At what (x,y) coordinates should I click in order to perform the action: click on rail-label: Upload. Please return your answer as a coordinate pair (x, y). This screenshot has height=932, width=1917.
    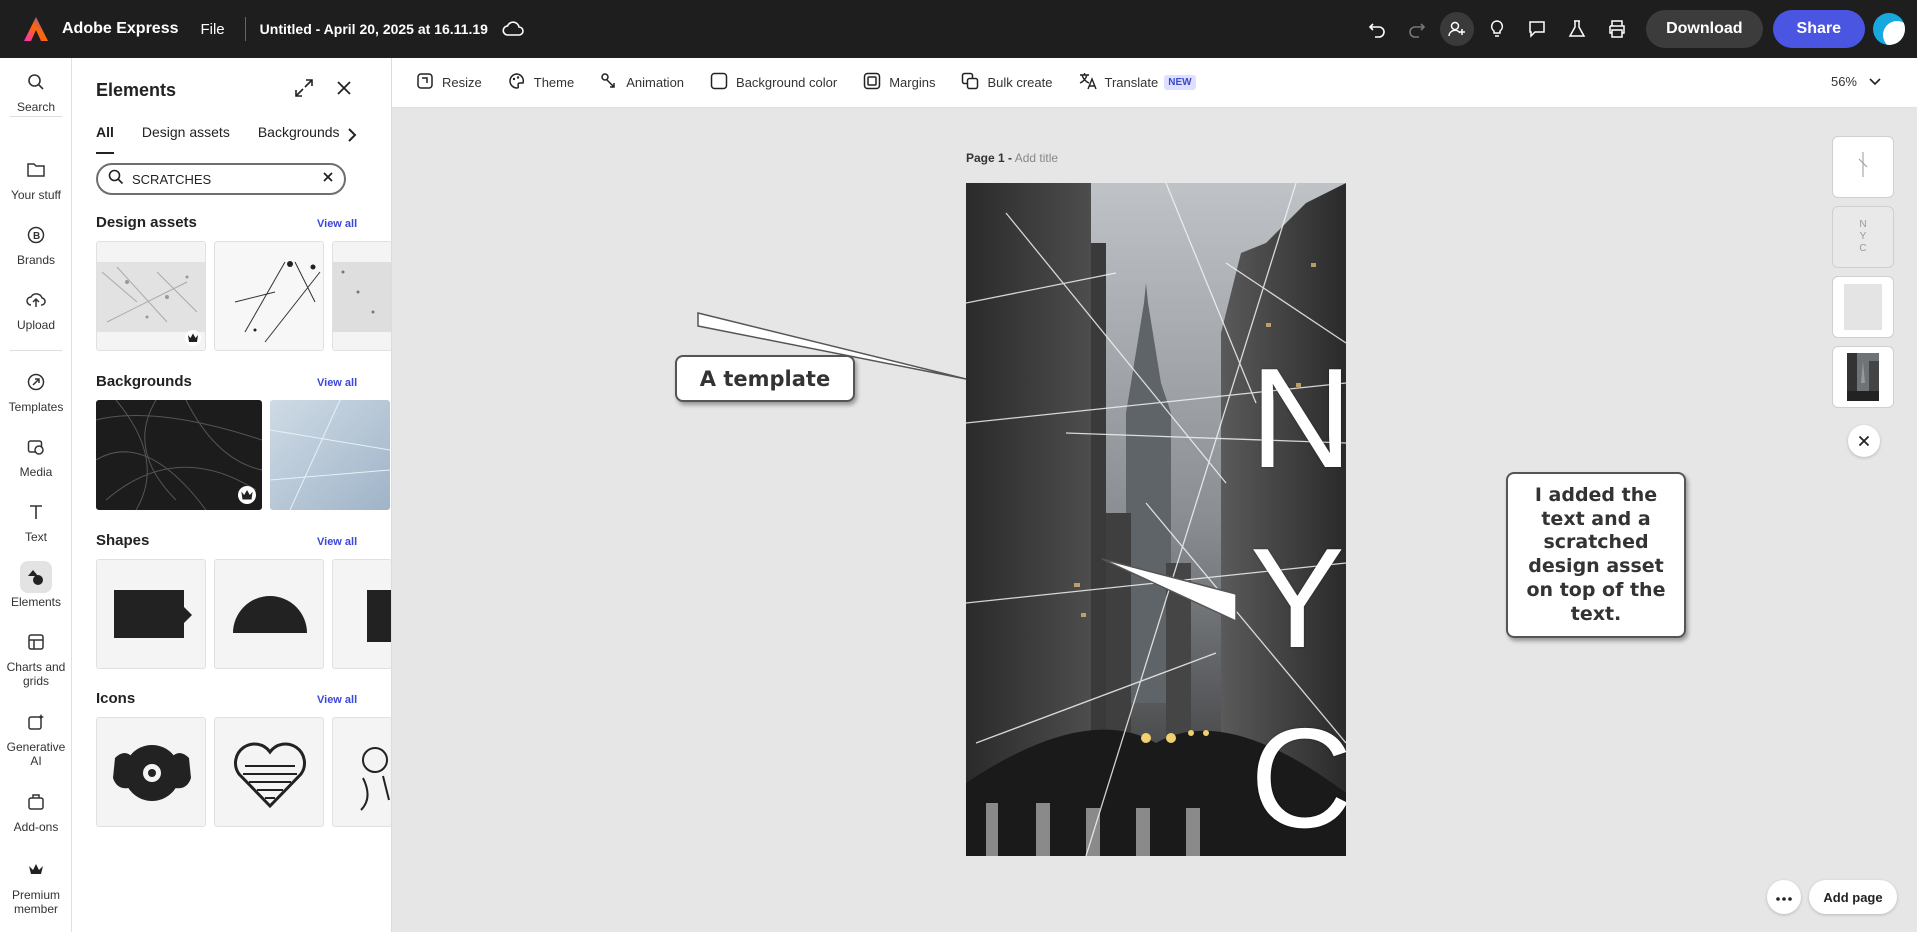
    Looking at the image, I should click on (36, 325).